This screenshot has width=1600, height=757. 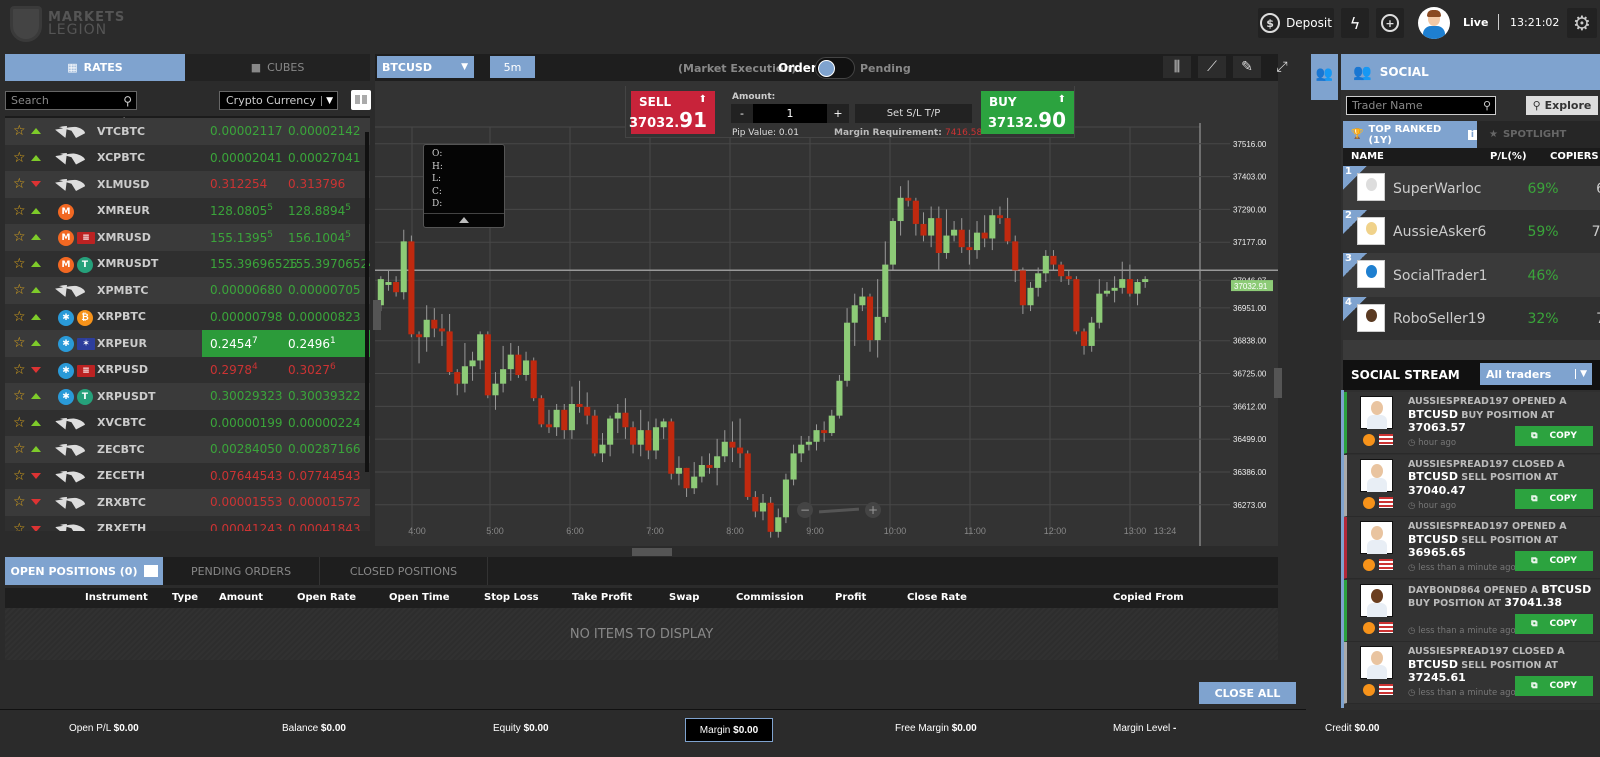 What do you see at coordinates (187, 343) in the screenshot?
I see `rate-row: ☆ ✱ ✶ XRPEUR 0.24547 0.24961` at bounding box center [187, 343].